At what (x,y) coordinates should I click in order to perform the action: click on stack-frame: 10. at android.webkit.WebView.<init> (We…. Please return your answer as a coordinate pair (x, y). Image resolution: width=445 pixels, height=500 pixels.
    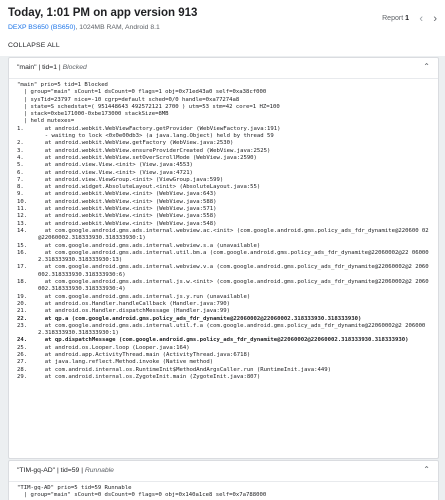
    Looking at the image, I should click on (223, 202).